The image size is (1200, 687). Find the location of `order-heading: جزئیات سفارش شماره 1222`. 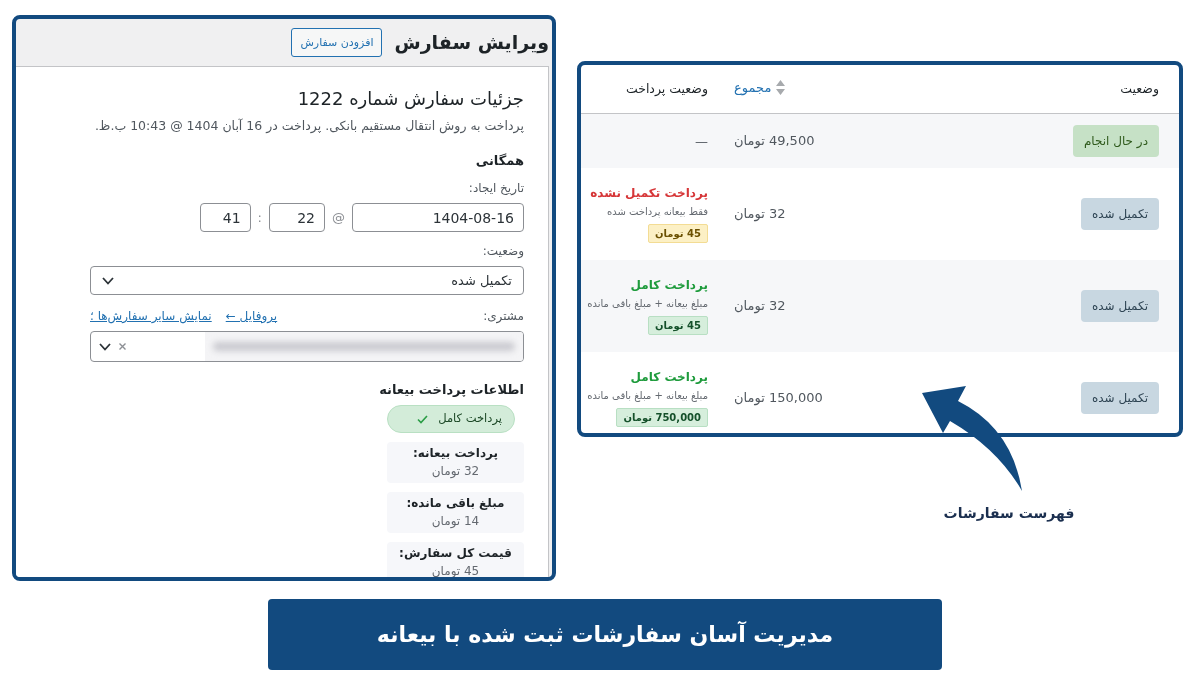

order-heading: جزئیات سفارش شماره 1222 is located at coordinates (410, 99).